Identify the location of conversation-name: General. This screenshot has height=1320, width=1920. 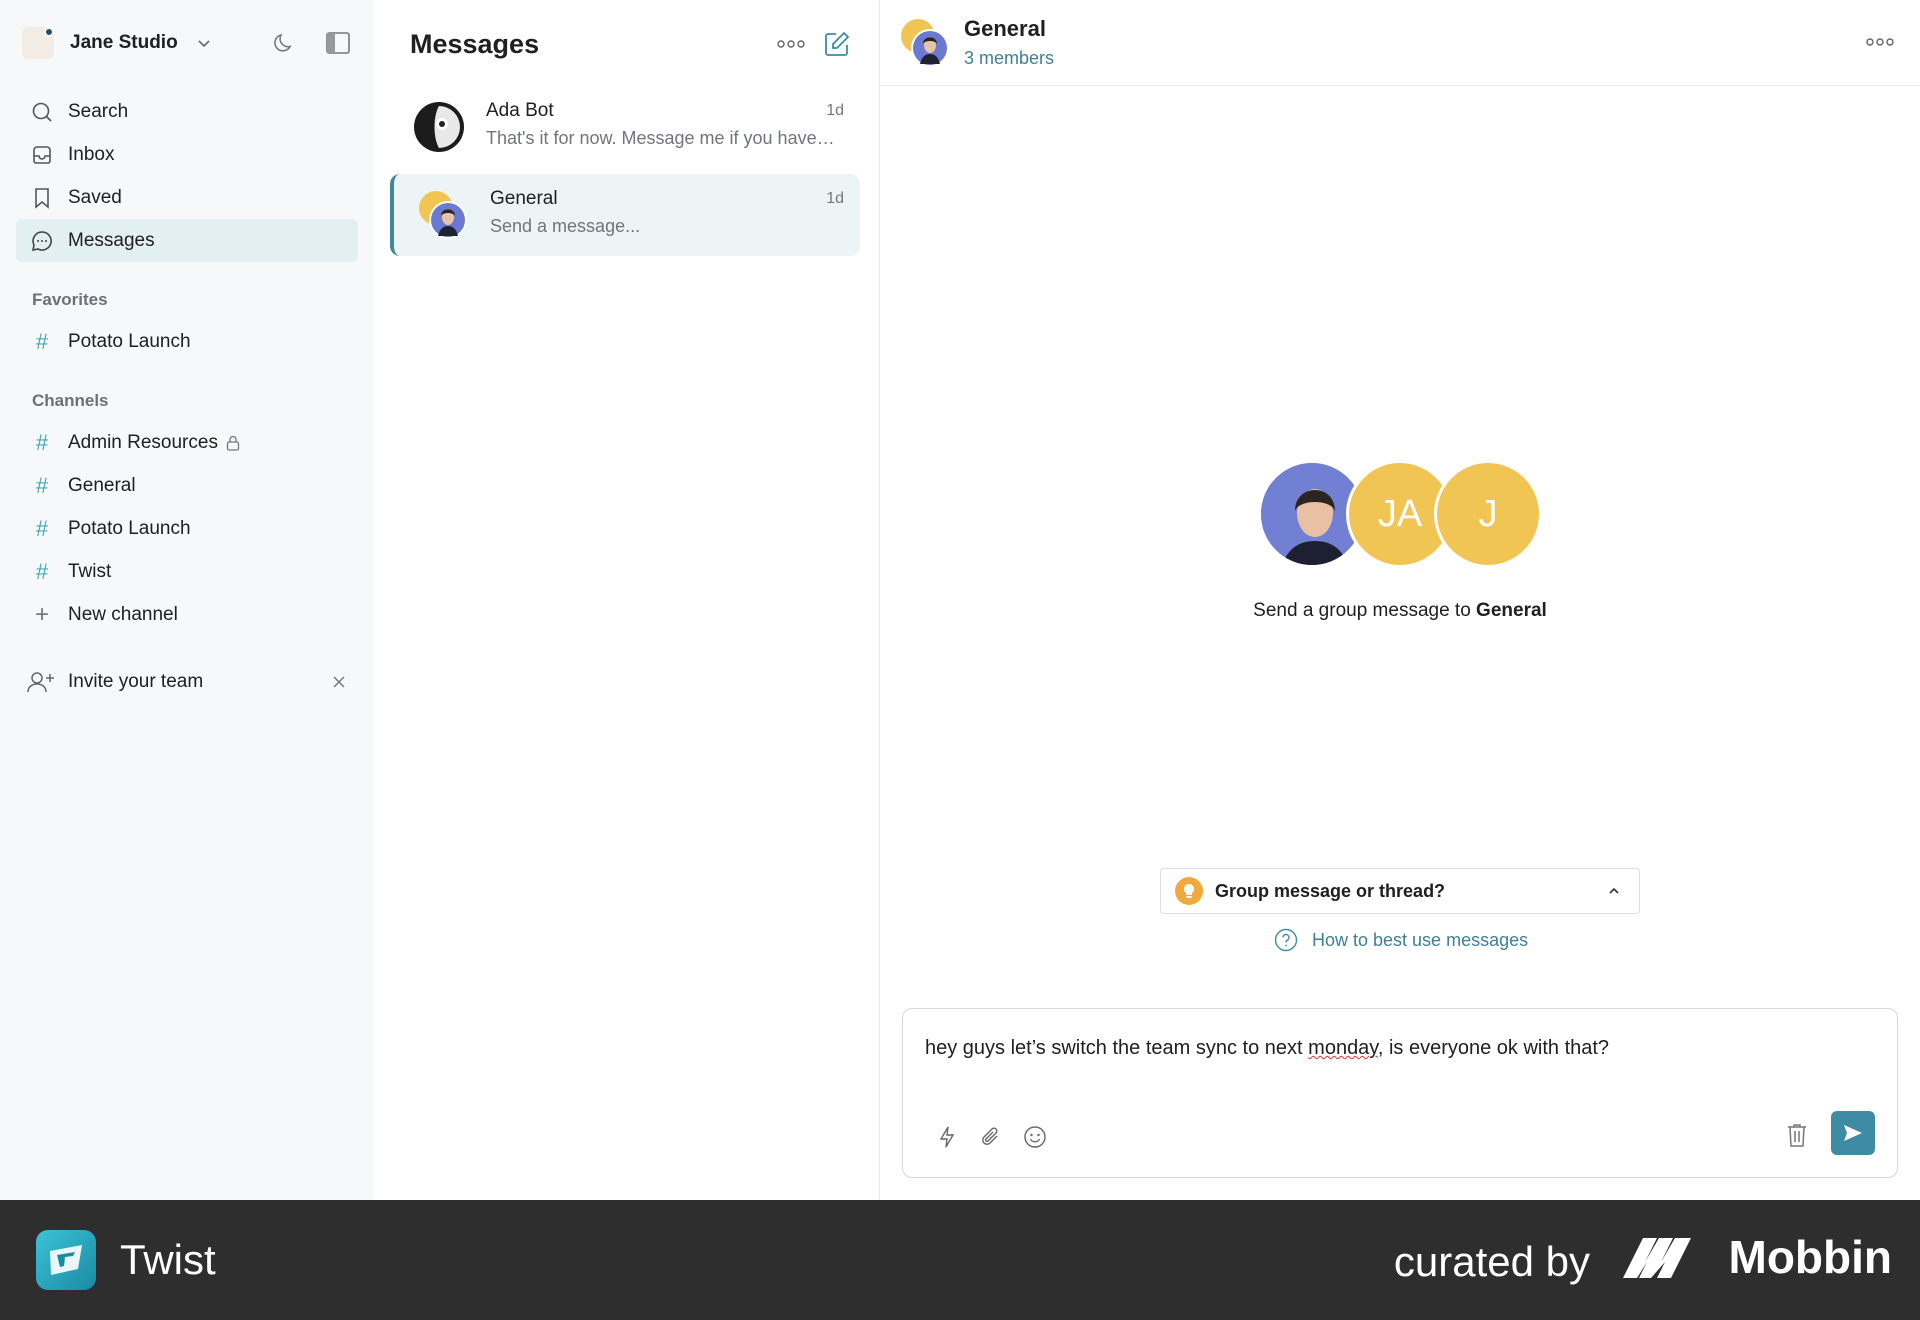
(524, 198).